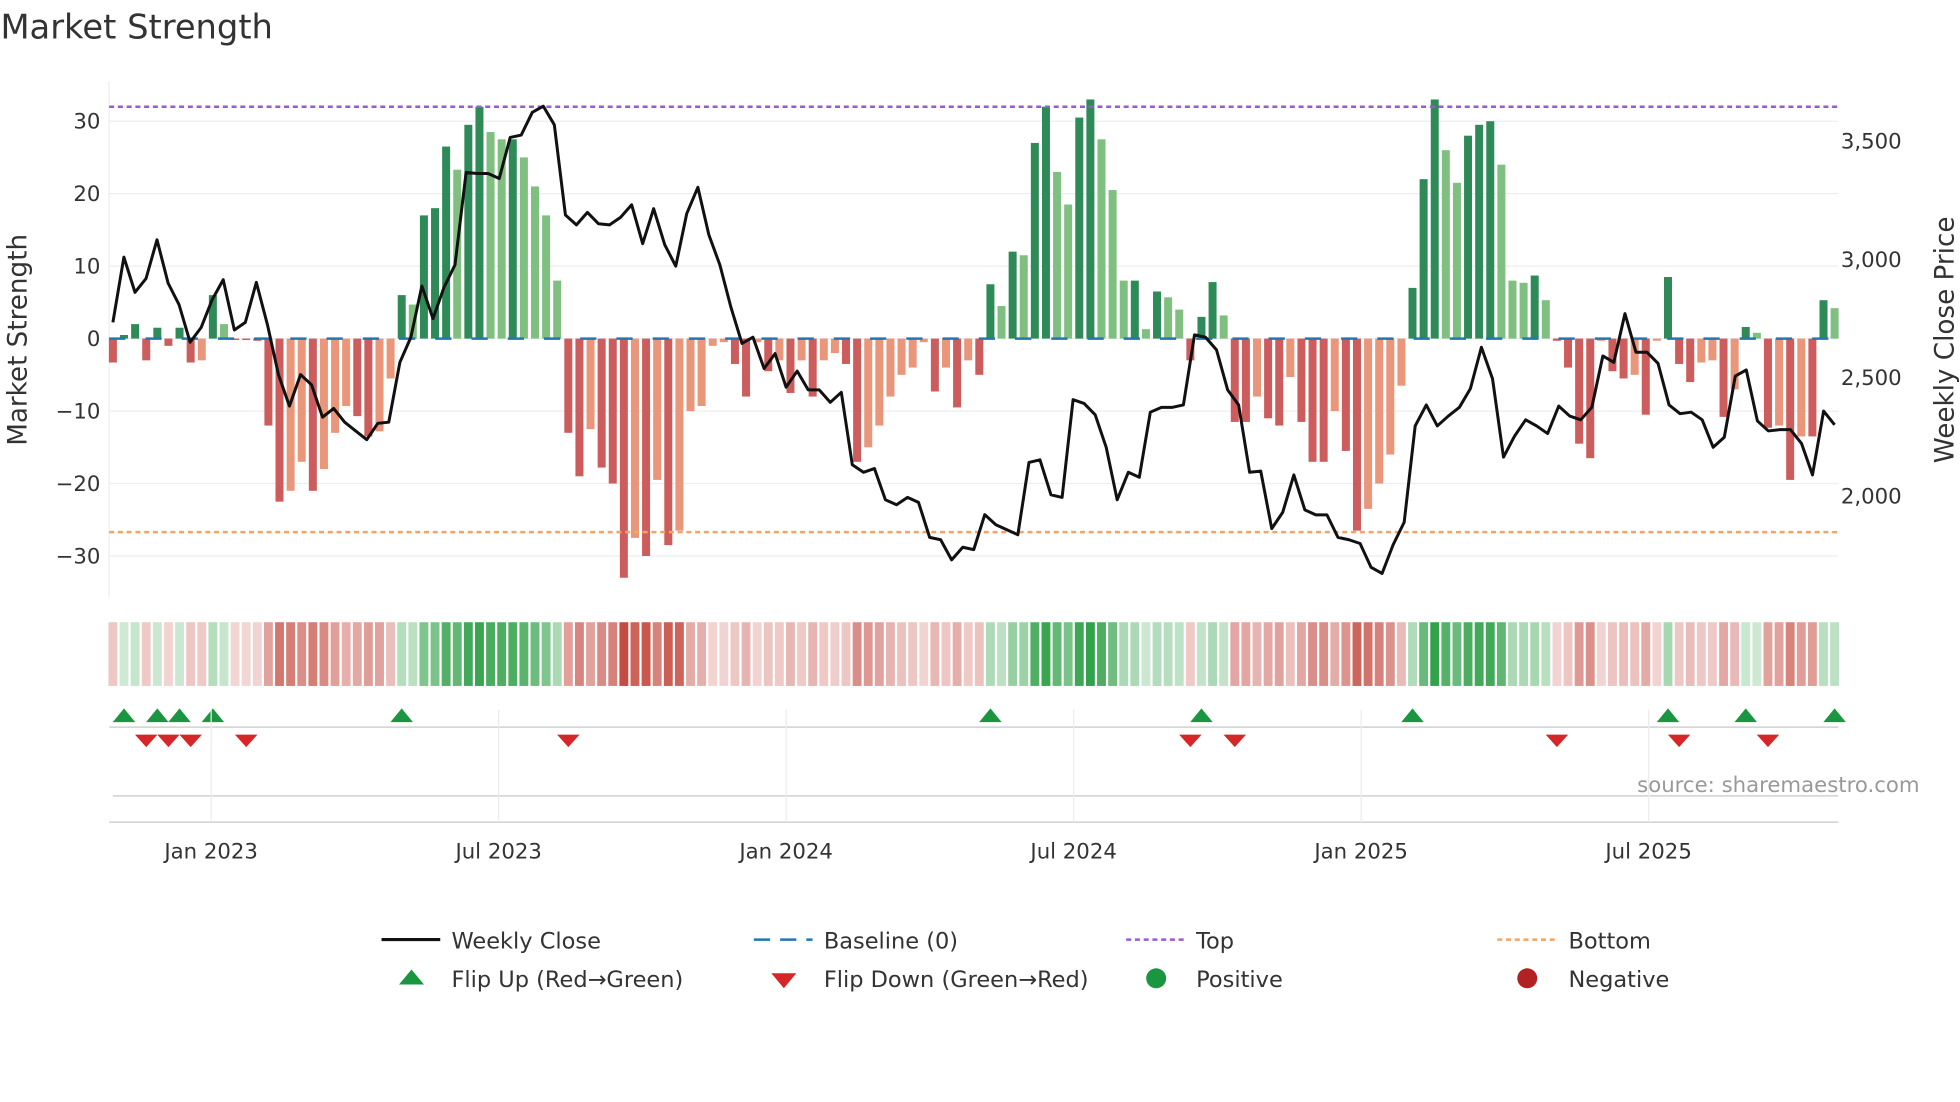 The height and width of the screenshot is (1102, 1960). Describe the element at coordinates (86, 122) in the screenshot. I see `y-tick-label: 30` at that location.